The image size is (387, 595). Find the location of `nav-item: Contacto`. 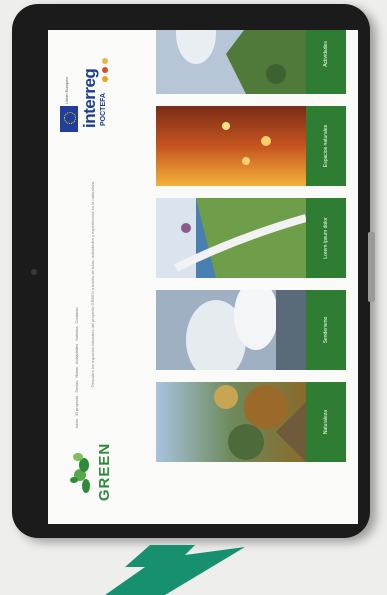

nav-item: Contacto is located at coordinates (76, 315).